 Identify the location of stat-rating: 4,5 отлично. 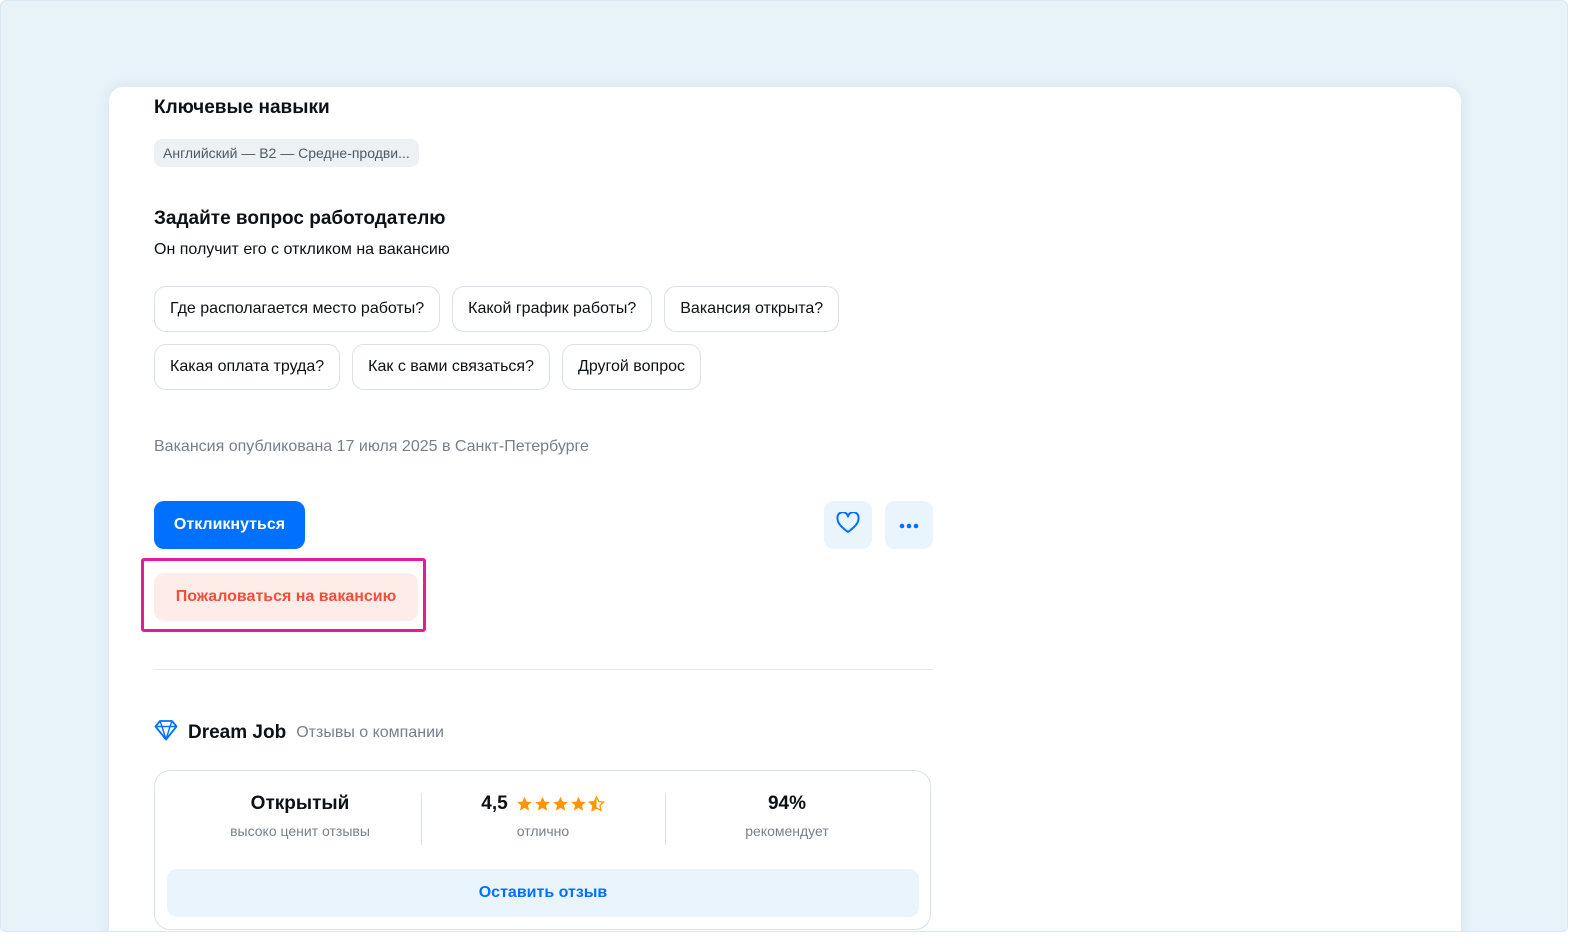
(543, 816).